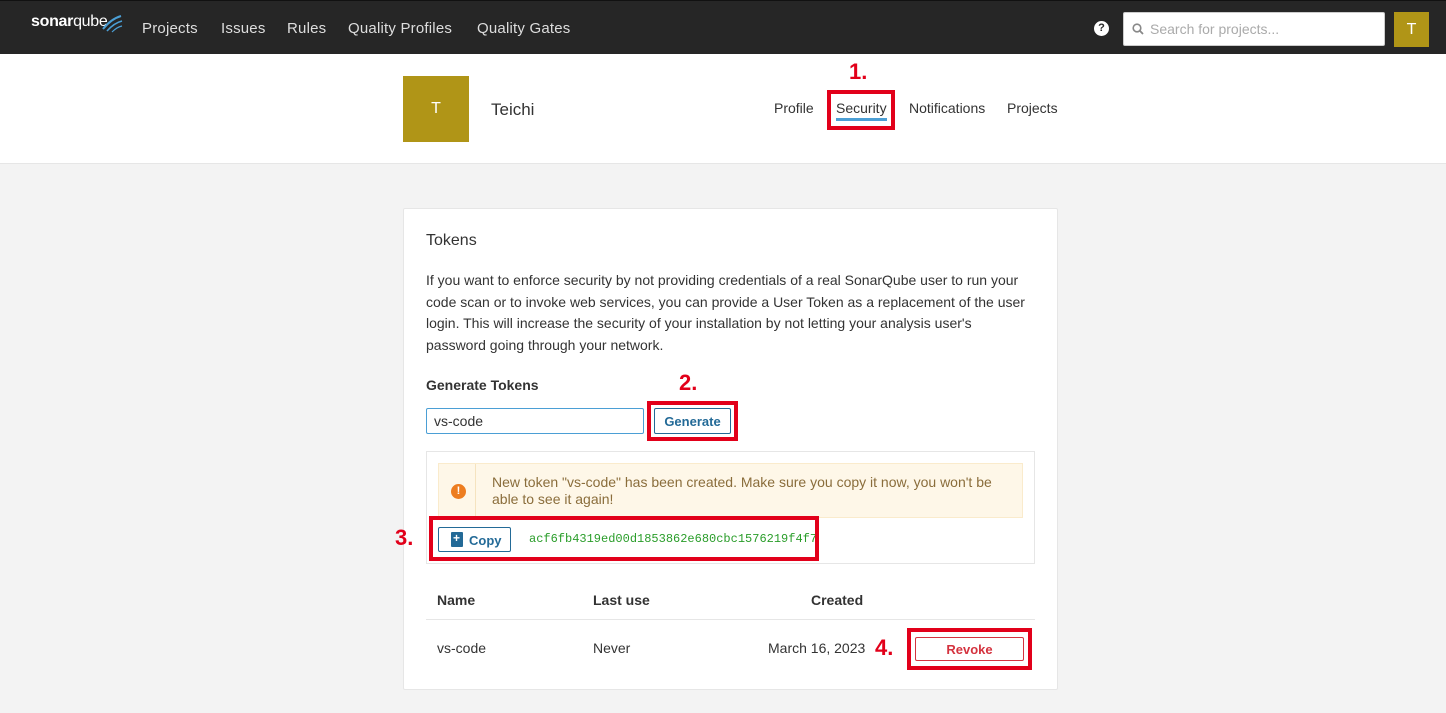 The height and width of the screenshot is (713, 1446). I want to click on search-box, so click(1254, 29).